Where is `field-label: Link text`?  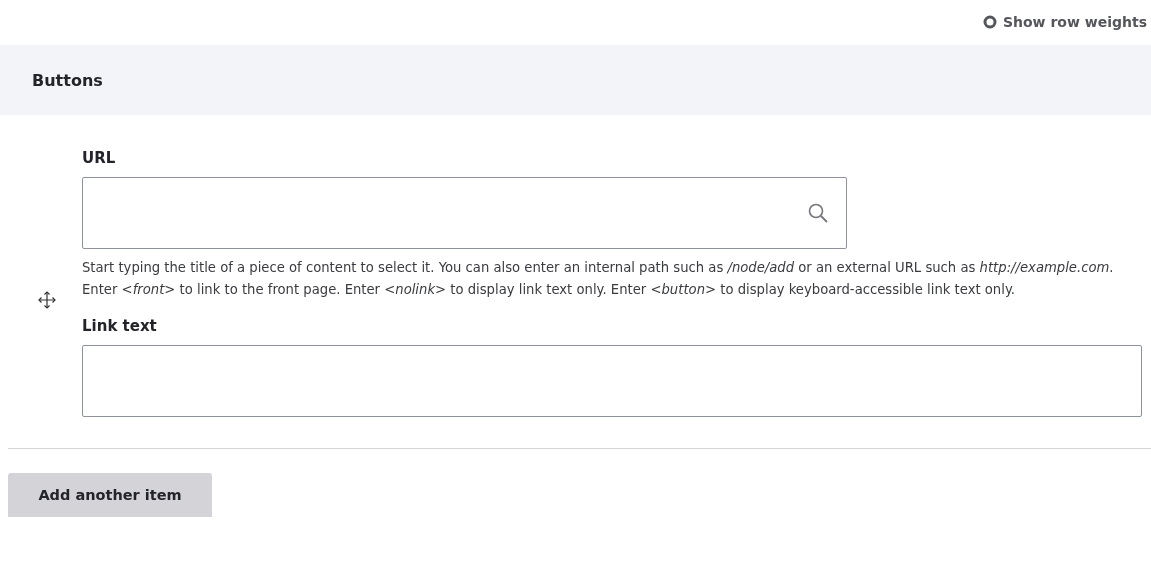 field-label: Link text is located at coordinates (120, 326).